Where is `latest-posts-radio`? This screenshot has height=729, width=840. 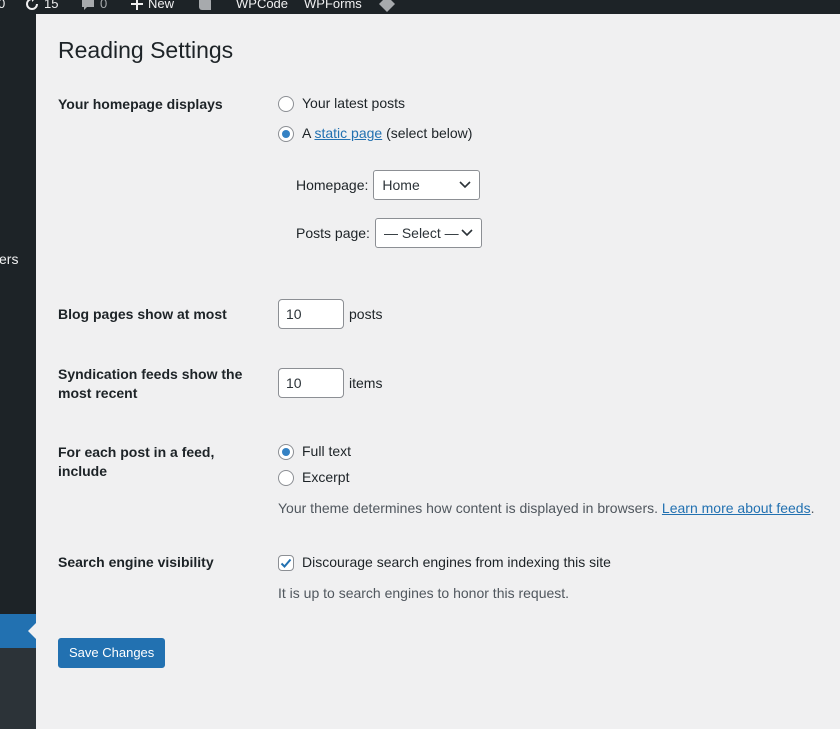
latest-posts-radio is located at coordinates (286, 103).